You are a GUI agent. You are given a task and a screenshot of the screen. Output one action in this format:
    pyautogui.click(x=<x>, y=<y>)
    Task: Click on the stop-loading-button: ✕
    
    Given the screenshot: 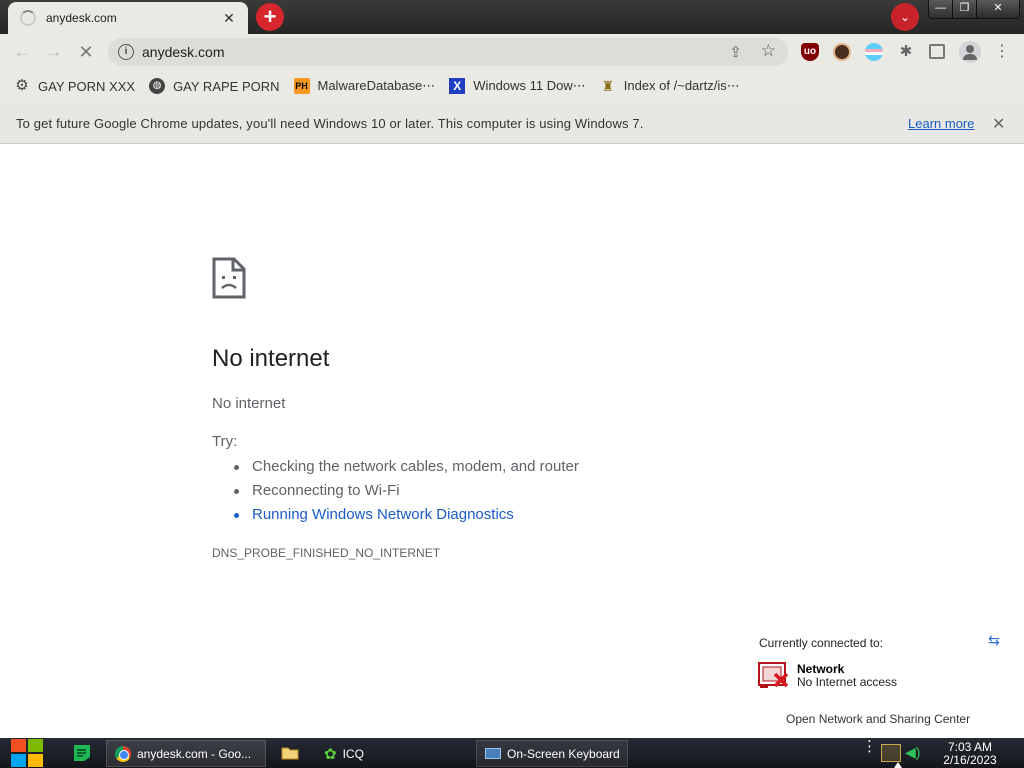 What is the action you would take?
    pyautogui.click(x=86, y=52)
    